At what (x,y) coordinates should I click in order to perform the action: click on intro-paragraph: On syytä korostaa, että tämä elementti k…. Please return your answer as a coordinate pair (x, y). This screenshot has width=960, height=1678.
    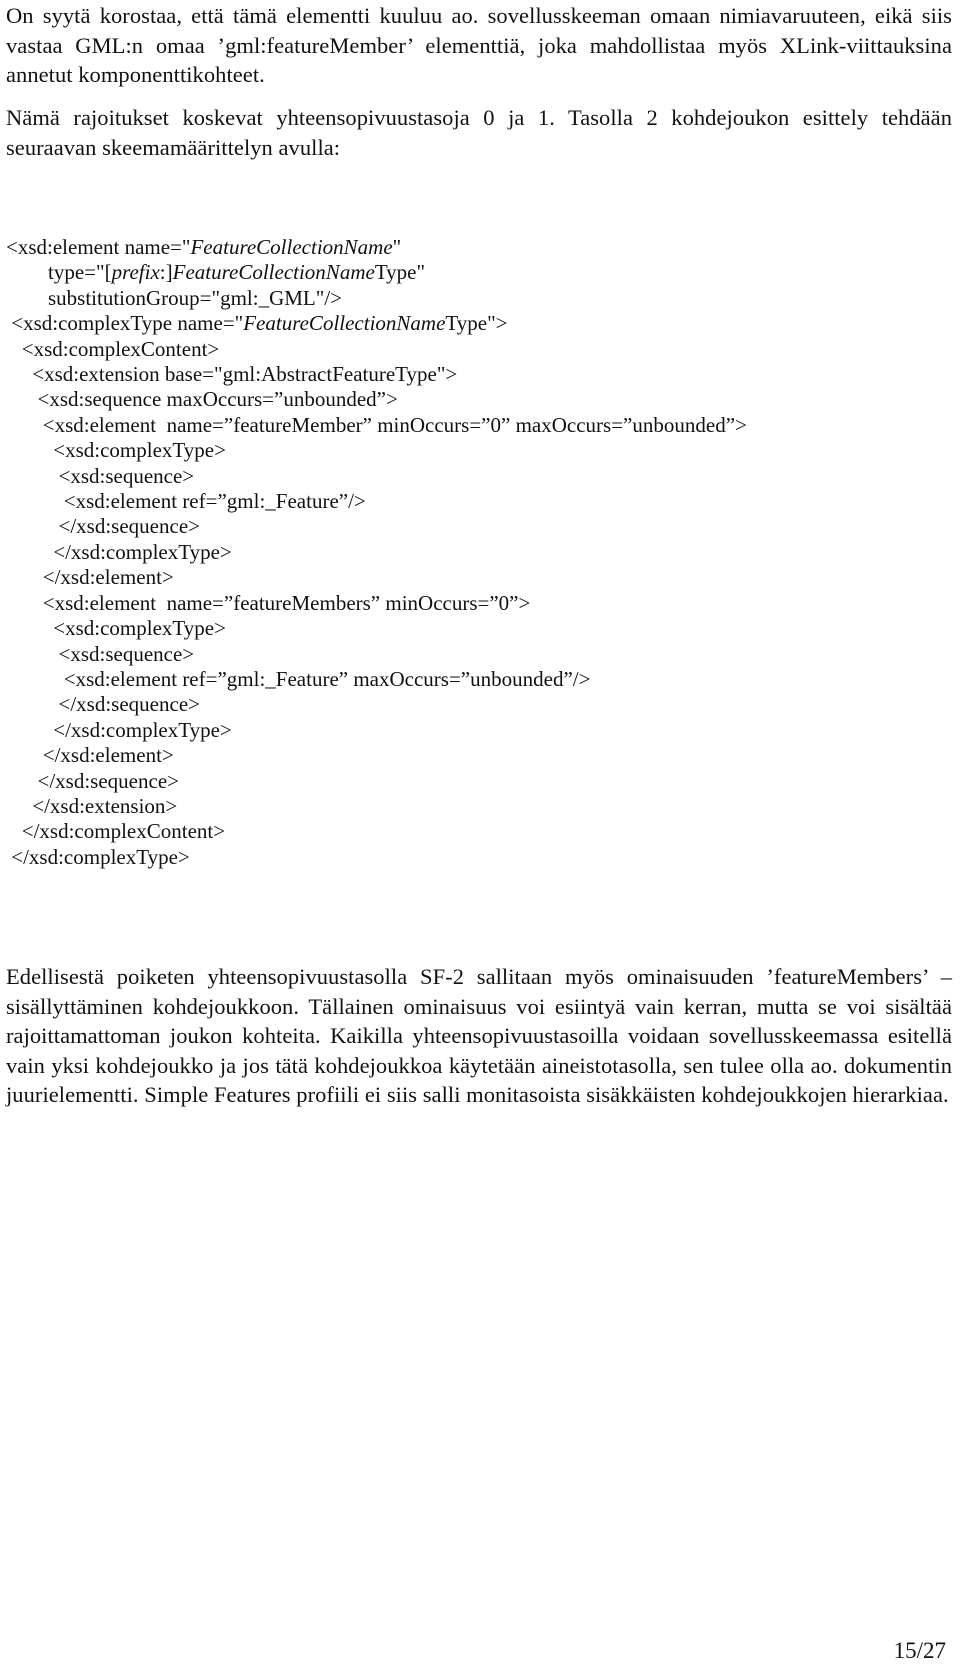
    Looking at the image, I should click on (479, 45).